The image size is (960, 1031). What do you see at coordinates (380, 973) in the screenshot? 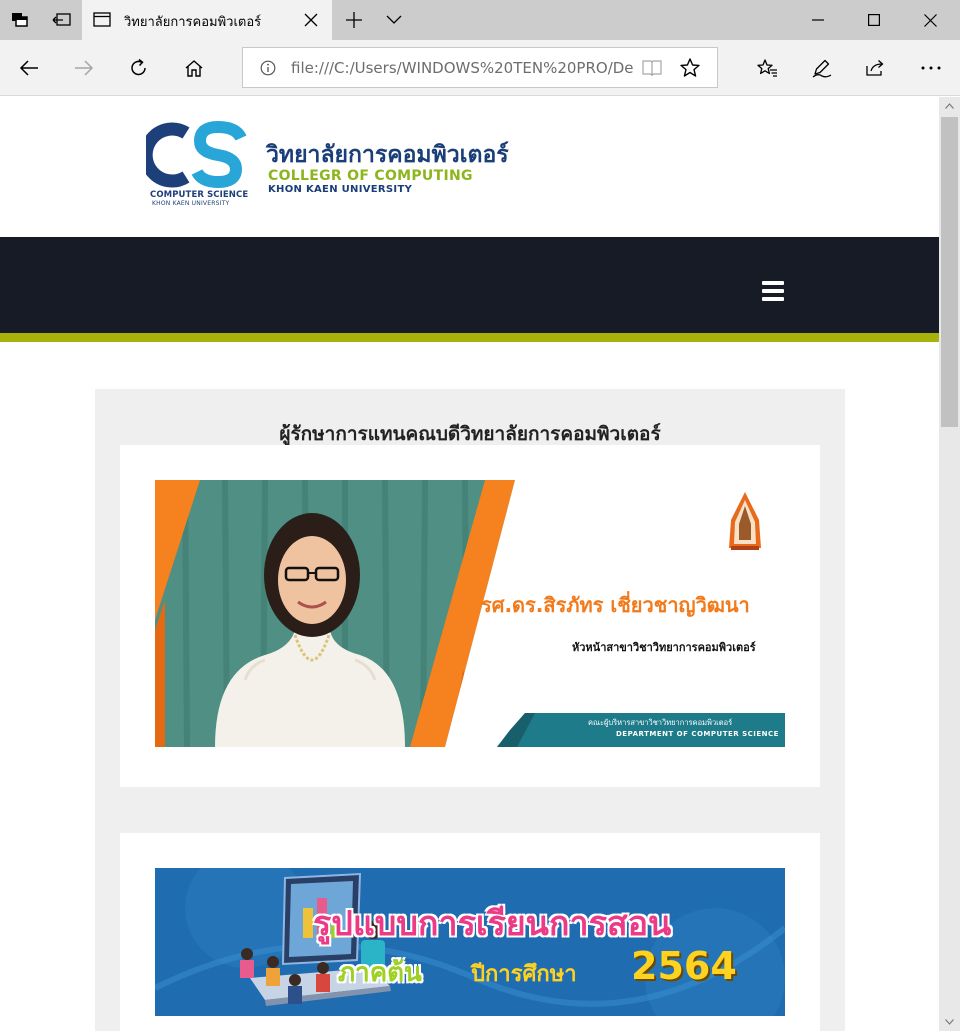
I see `teaching-banner-semester: ภาคต้น` at bounding box center [380, 973].